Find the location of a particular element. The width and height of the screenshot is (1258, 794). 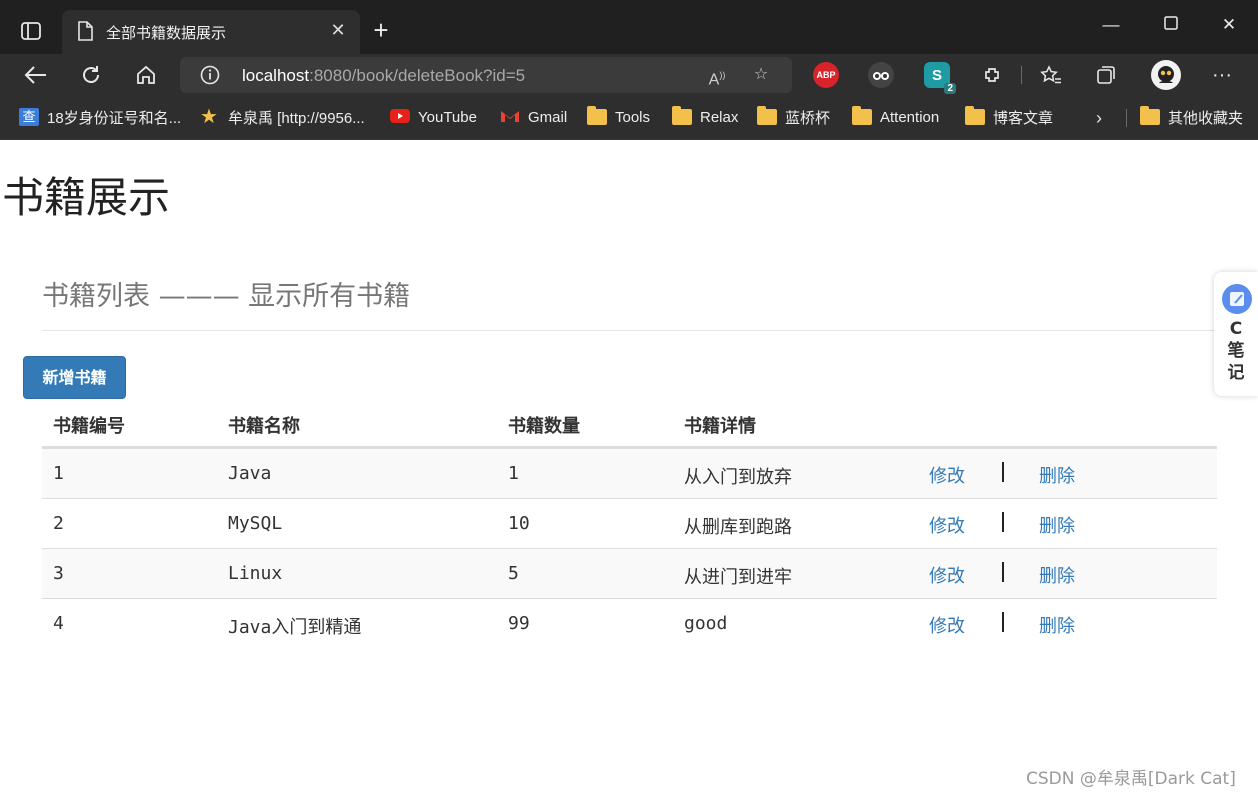

table-row: 4 Java入门到精通 99 good 修改 删除 is located at coordinates (629, 623).